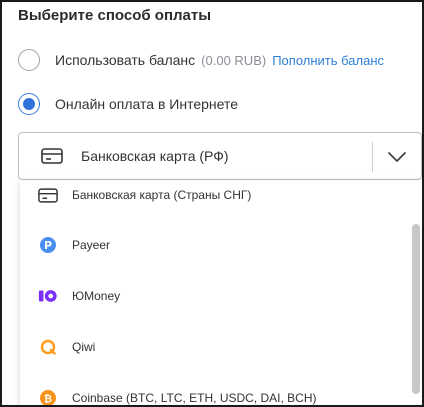  I want to click on balance-radio, so click(29, 60).